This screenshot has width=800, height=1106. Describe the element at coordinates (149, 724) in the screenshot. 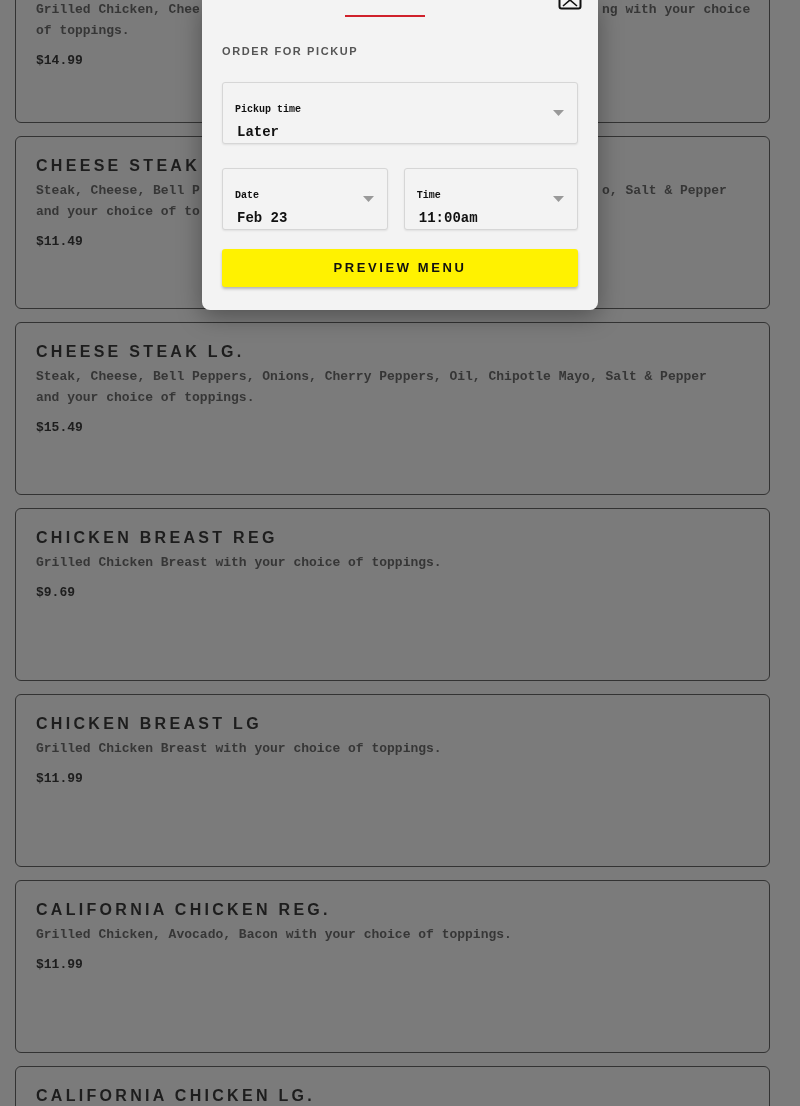

I see `item-title: CHICKEN BREAST LG` at that location.